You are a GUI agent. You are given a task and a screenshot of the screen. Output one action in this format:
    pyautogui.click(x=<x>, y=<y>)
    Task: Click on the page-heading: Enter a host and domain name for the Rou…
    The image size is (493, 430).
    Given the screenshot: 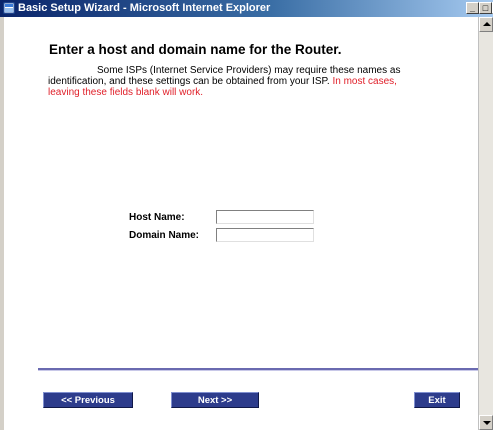 What is the action you would take?
    pyautogui.click(x=195, y=49)
    